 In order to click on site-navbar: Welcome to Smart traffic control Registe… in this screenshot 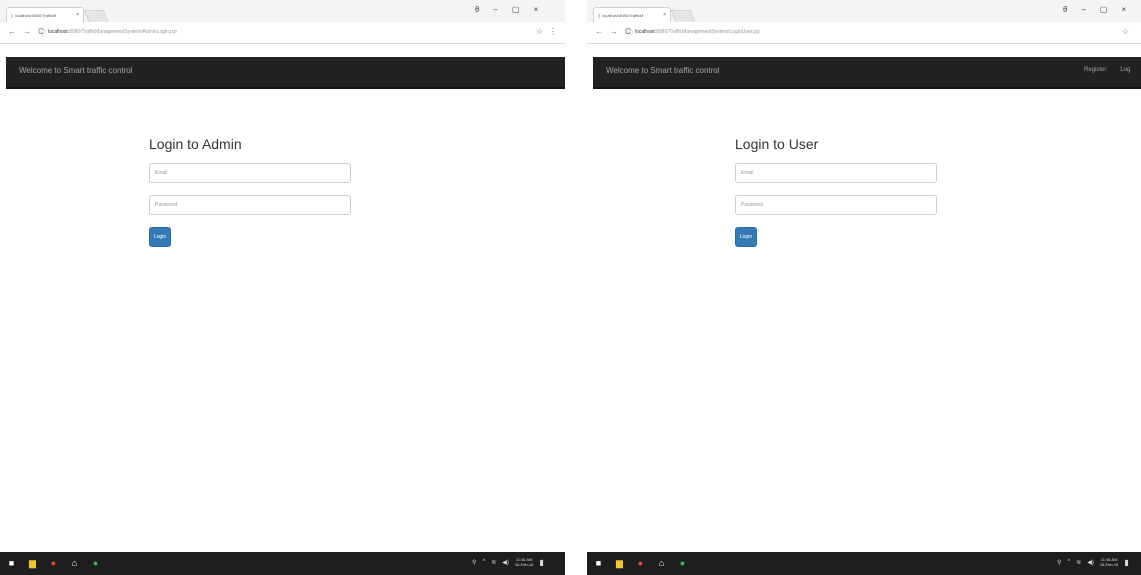, I will do `click(867, 73)`.